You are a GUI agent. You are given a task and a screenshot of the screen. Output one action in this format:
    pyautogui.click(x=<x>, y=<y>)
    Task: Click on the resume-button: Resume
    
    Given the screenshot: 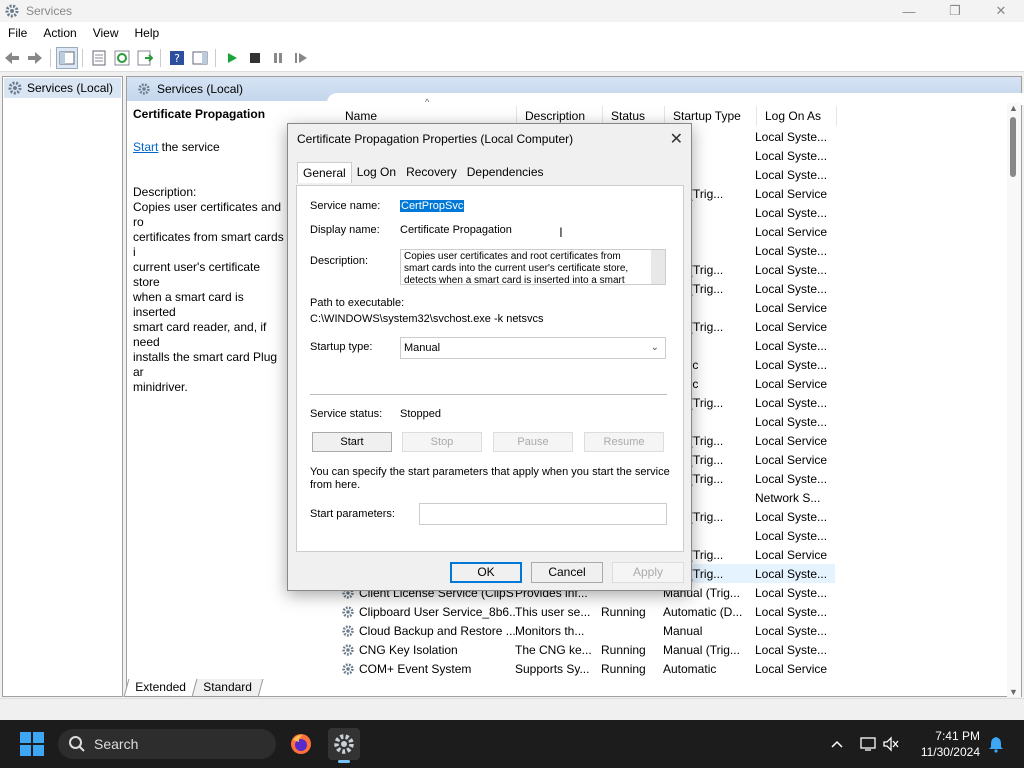 What is the action you would take?
    pyautogui.click(x=624, y=442)
    